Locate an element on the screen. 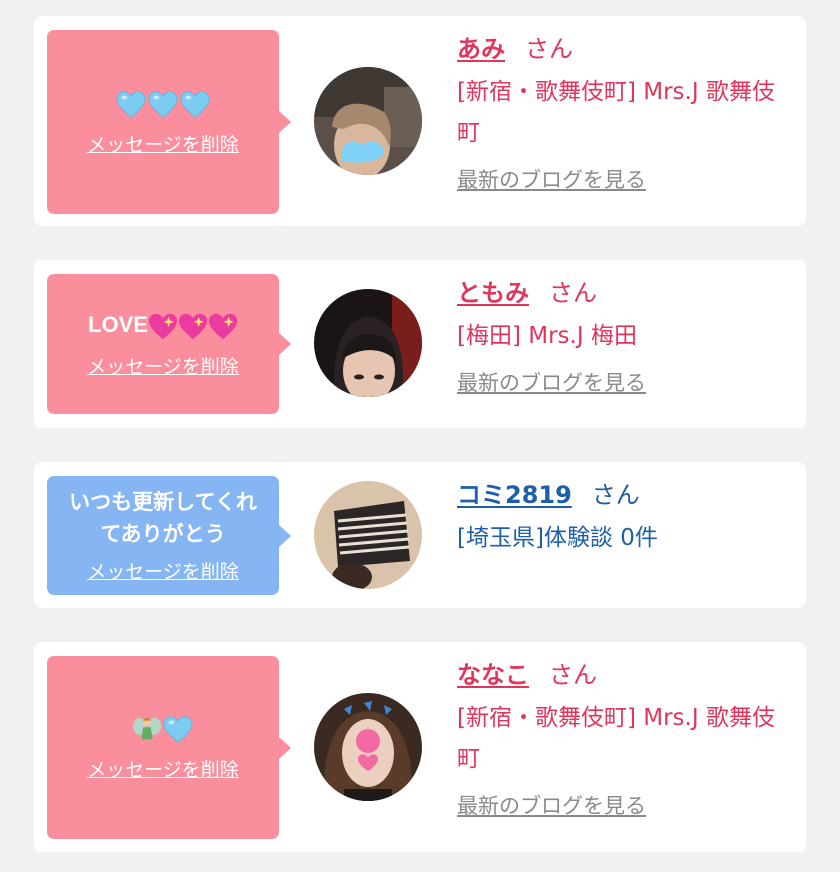  user-info: ななこ さん [新宿・歌舞伎町] Mrs.J 歌舞伎町 最新のブログを見る is located at coordinates (623, 738).